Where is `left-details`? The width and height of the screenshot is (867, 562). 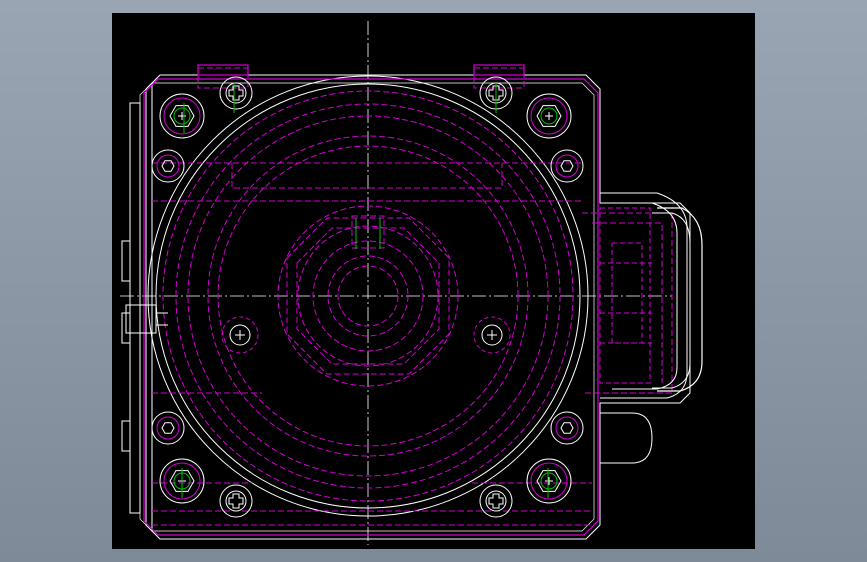
left-details is located at coordinates (146, 319).